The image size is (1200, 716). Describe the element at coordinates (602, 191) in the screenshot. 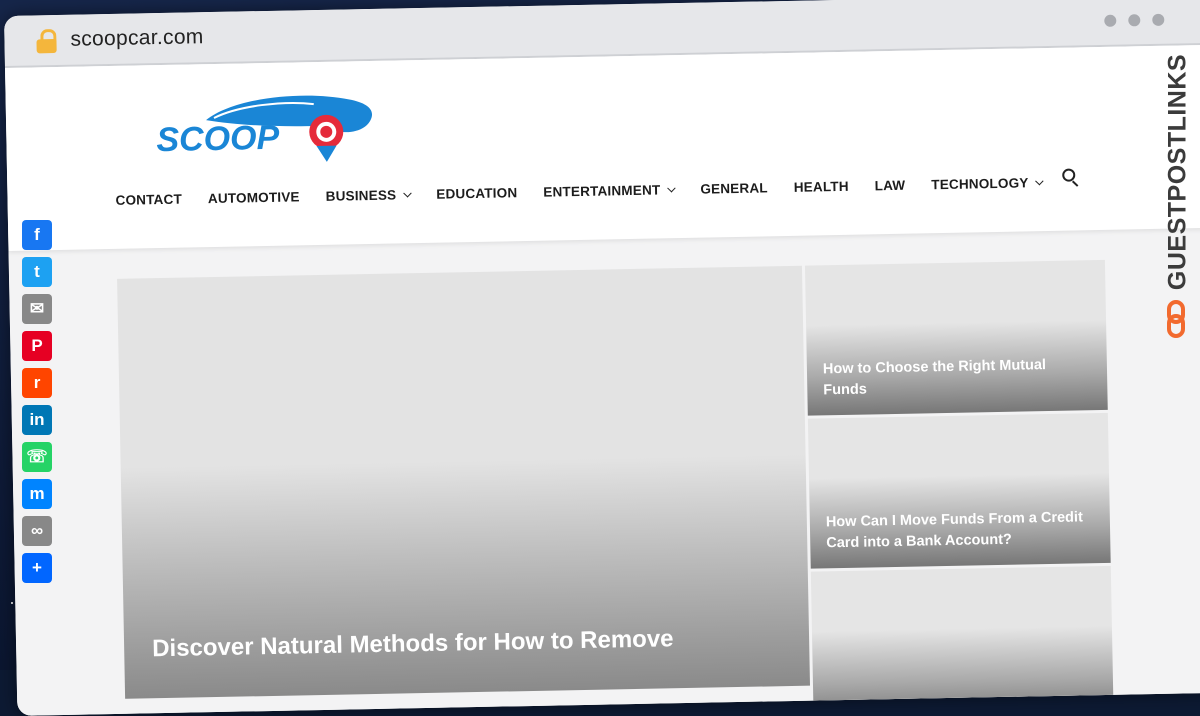

I see `nav-label: ENTERTAINMENT` at that location.